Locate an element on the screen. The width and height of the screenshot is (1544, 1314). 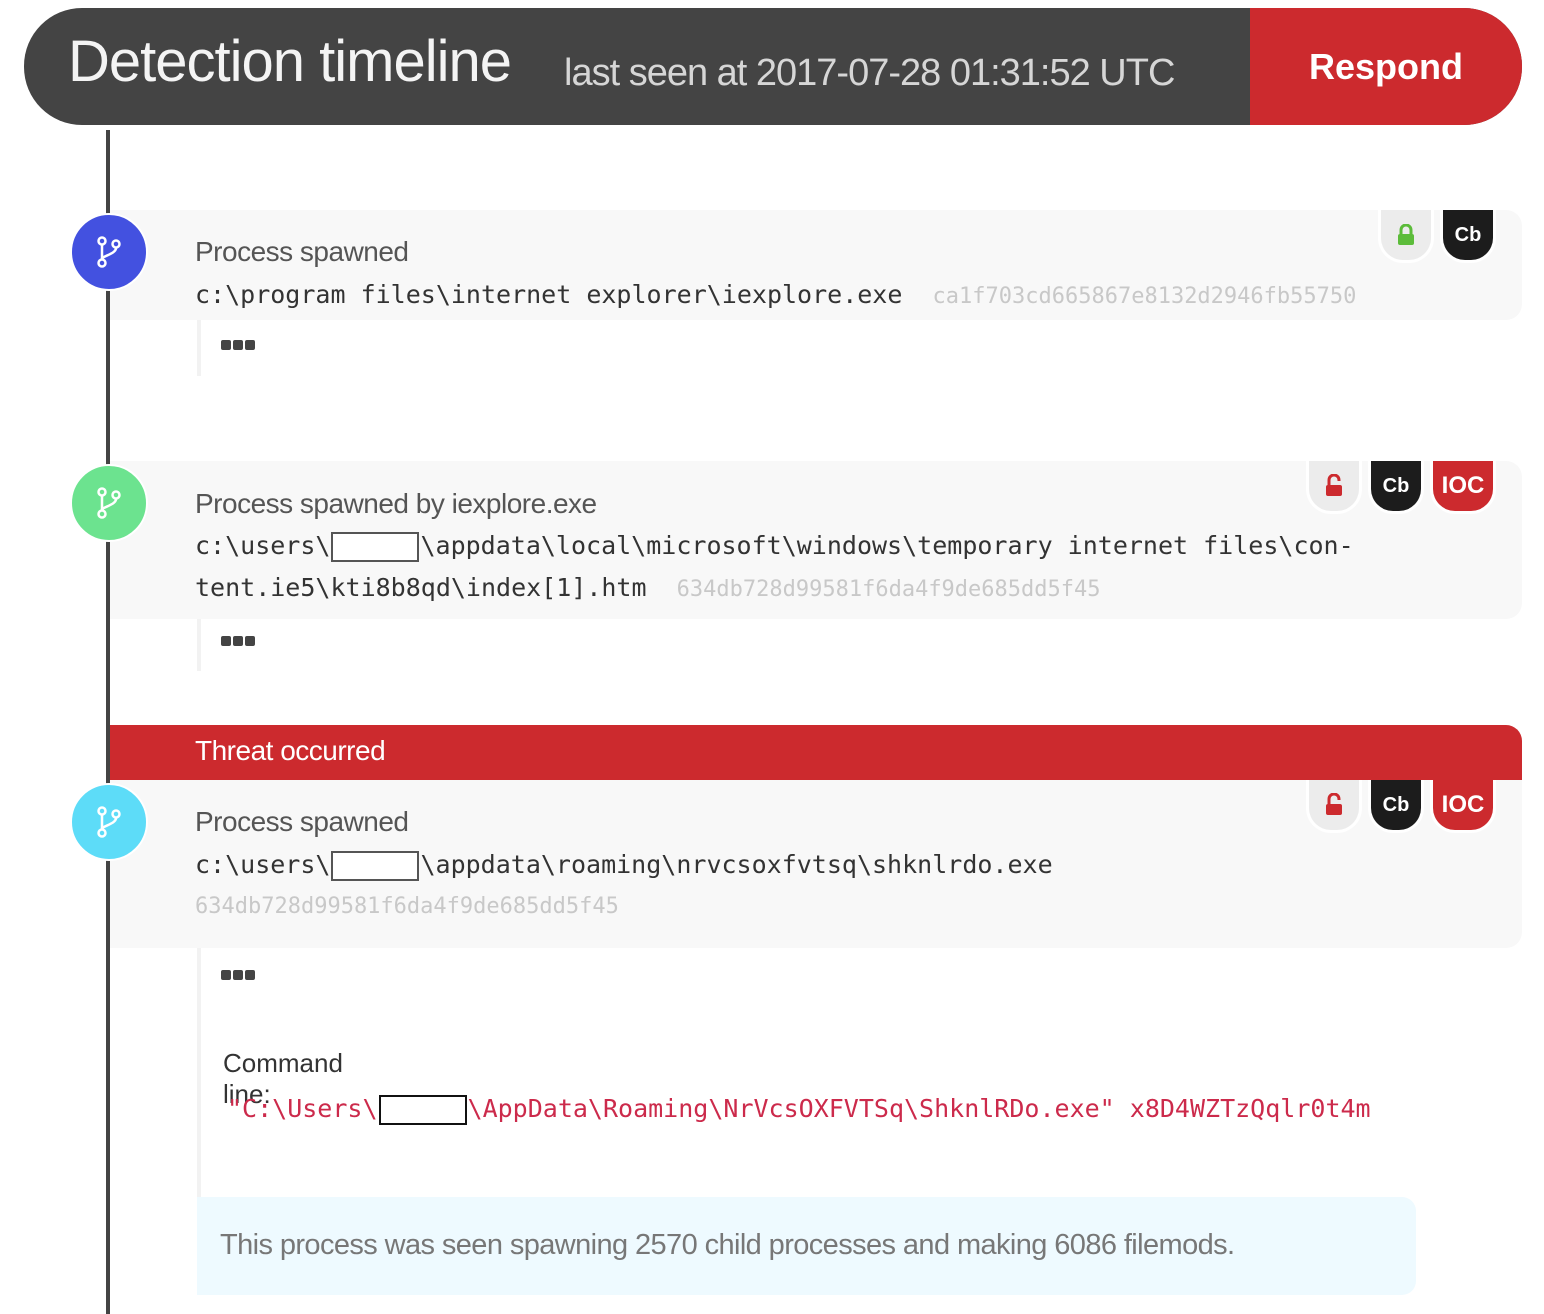
lock-closed-badge is located at coordinates (1406, 236).